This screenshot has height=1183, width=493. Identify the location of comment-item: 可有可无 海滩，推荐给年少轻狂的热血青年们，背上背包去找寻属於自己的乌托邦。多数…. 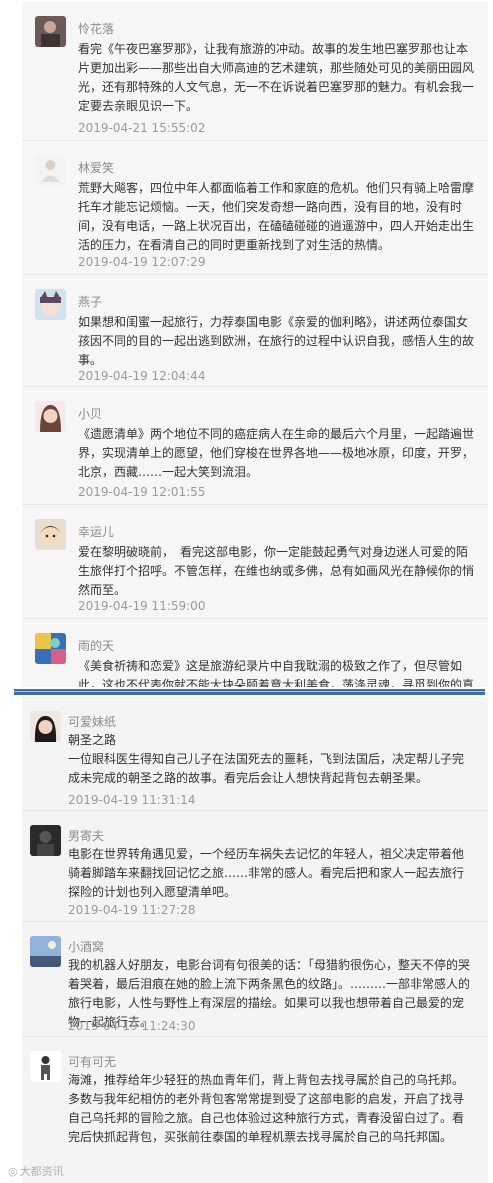
(255, 1110).